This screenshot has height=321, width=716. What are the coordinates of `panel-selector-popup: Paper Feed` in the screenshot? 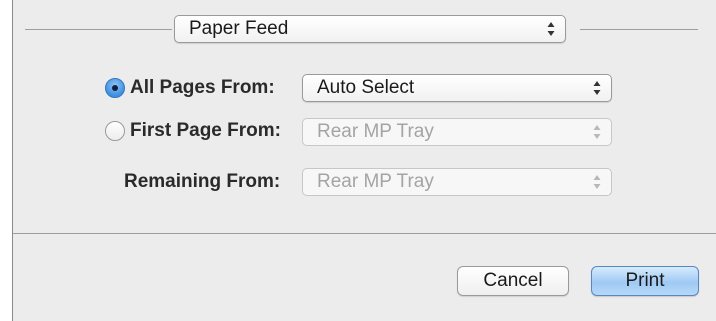 It's located at (370, 29).